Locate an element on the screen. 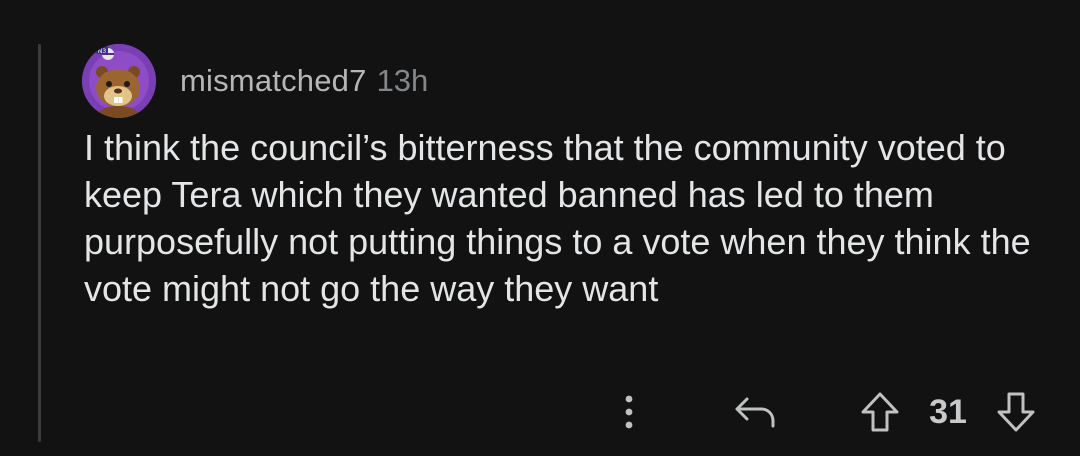 This screenshot has height=456, width=1080. reply-arrow-icon is located at coordinates (755, 412).